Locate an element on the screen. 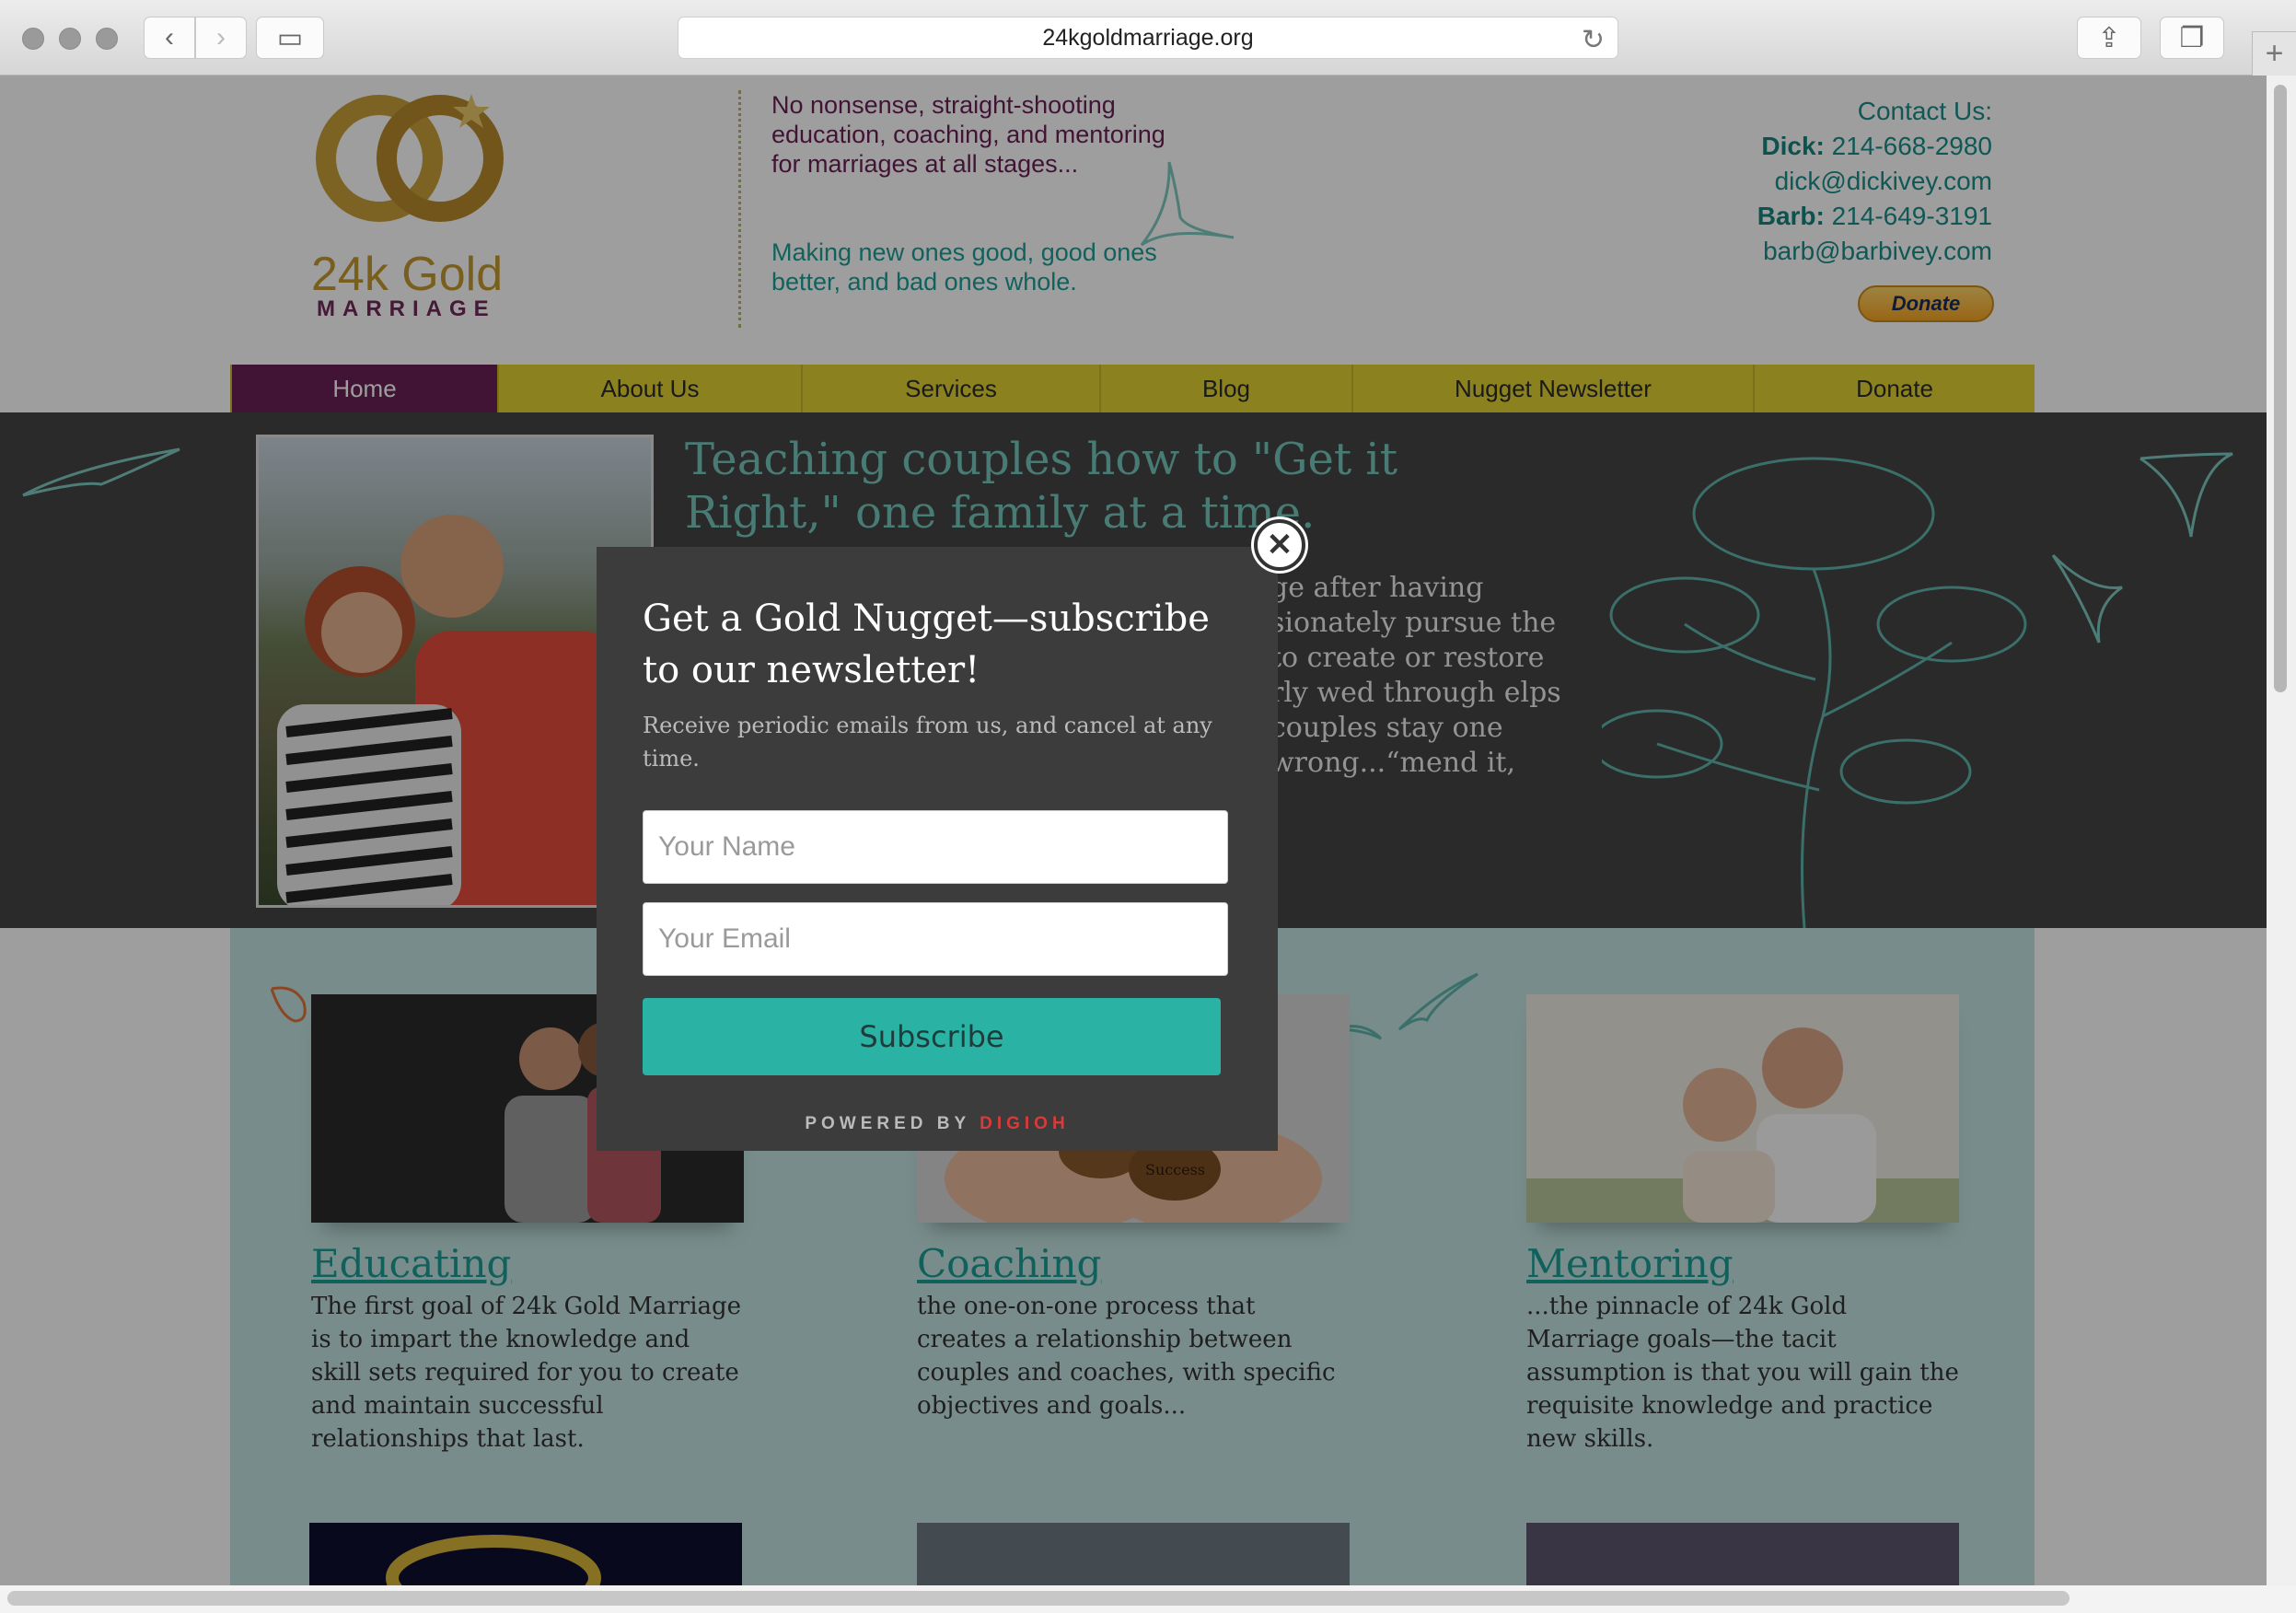  chevron-right-icon: › is located at coordinates (221, 37).